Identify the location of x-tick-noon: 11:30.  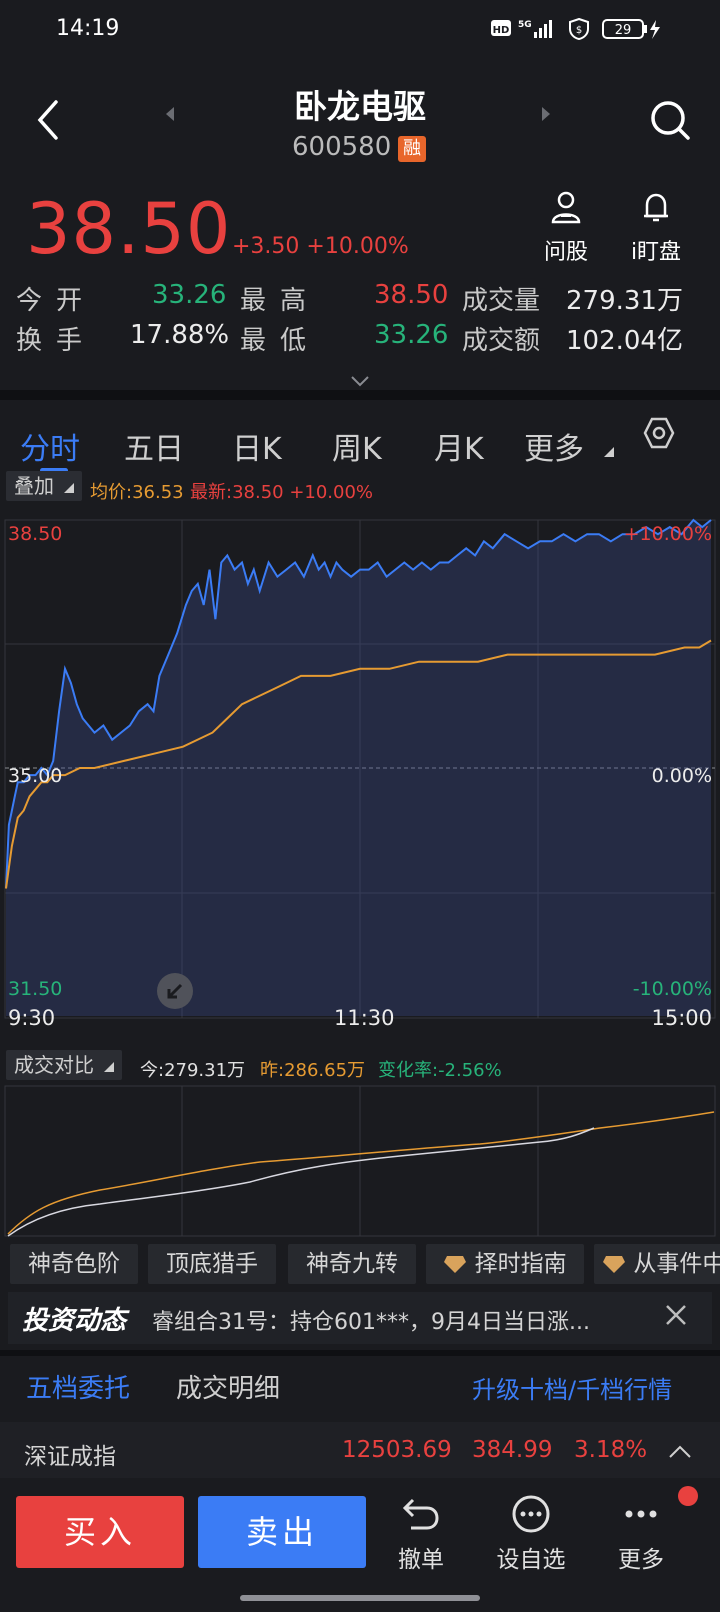
(364, 1018).